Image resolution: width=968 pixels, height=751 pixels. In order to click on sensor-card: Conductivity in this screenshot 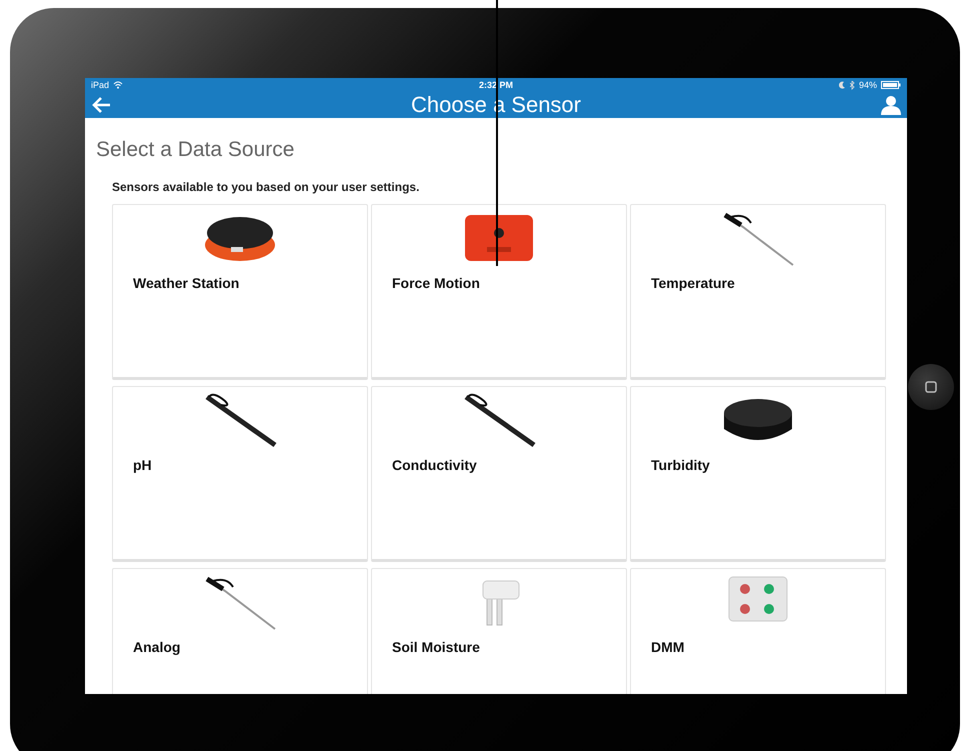, I will do `click(499, 474)`.